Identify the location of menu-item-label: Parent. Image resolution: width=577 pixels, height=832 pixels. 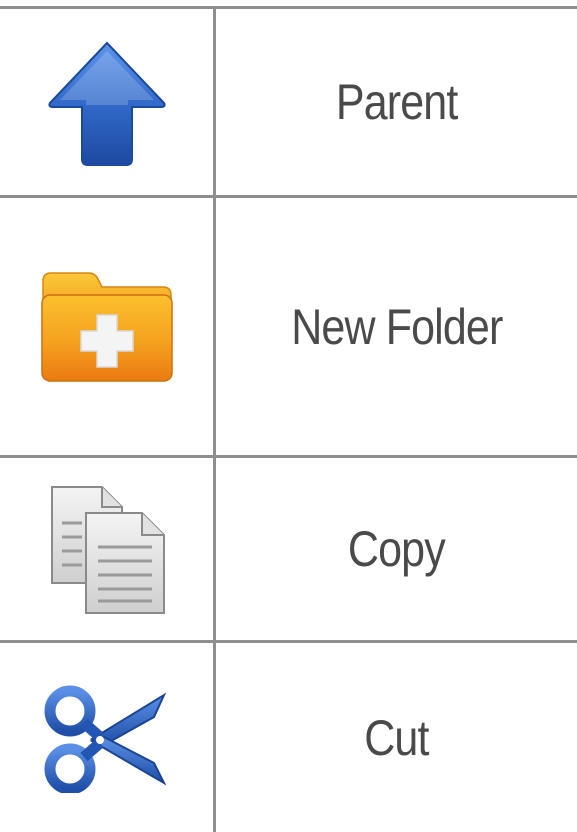
(396, 102).